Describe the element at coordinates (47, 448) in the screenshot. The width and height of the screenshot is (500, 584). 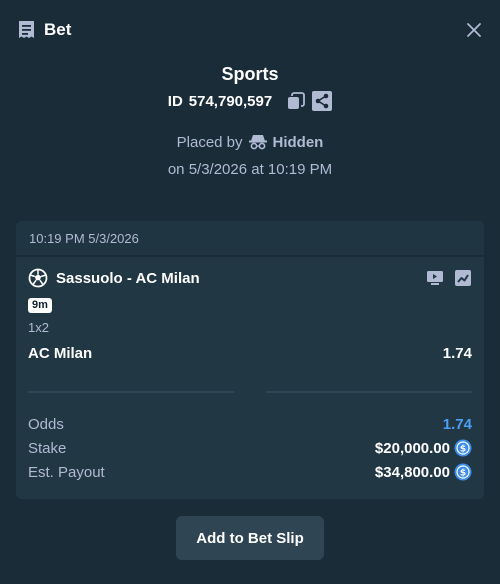
I see `stake-label: Stake` at that location.